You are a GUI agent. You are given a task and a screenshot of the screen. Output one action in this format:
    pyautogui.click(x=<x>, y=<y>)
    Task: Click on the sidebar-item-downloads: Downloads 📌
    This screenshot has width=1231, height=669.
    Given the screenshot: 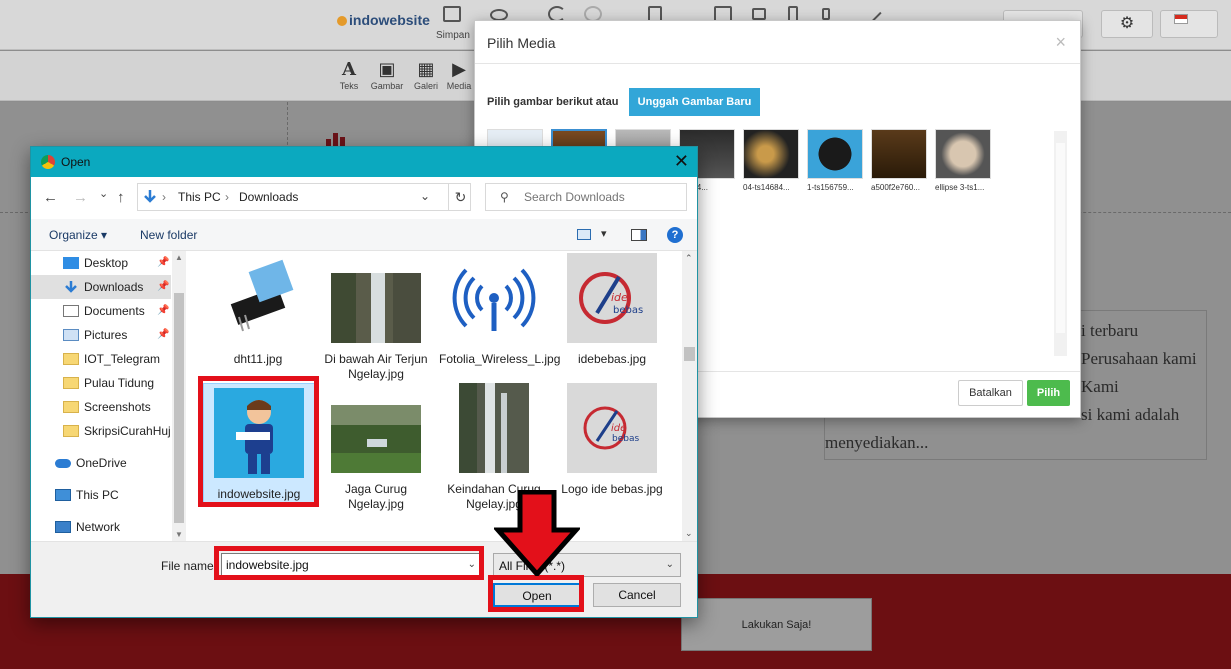 What is the action you would take?
    pyautogui.click(x=101, y=287)
    